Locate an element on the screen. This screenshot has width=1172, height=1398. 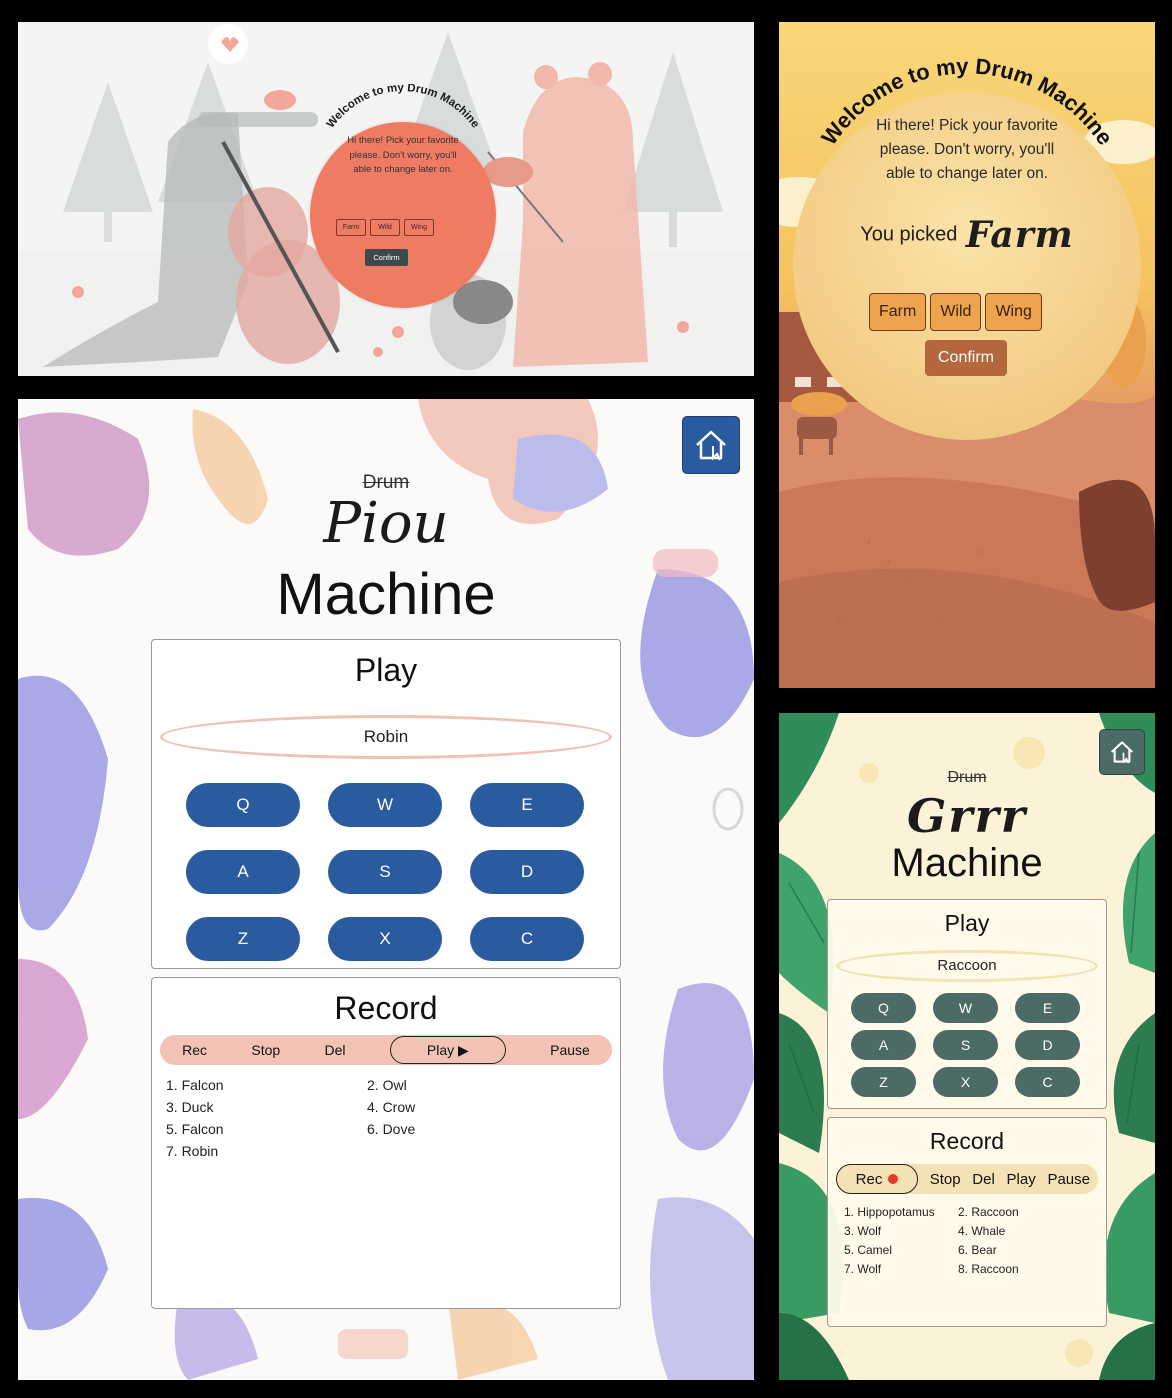
picked-label: You picked is located at coordinates (909, 234).